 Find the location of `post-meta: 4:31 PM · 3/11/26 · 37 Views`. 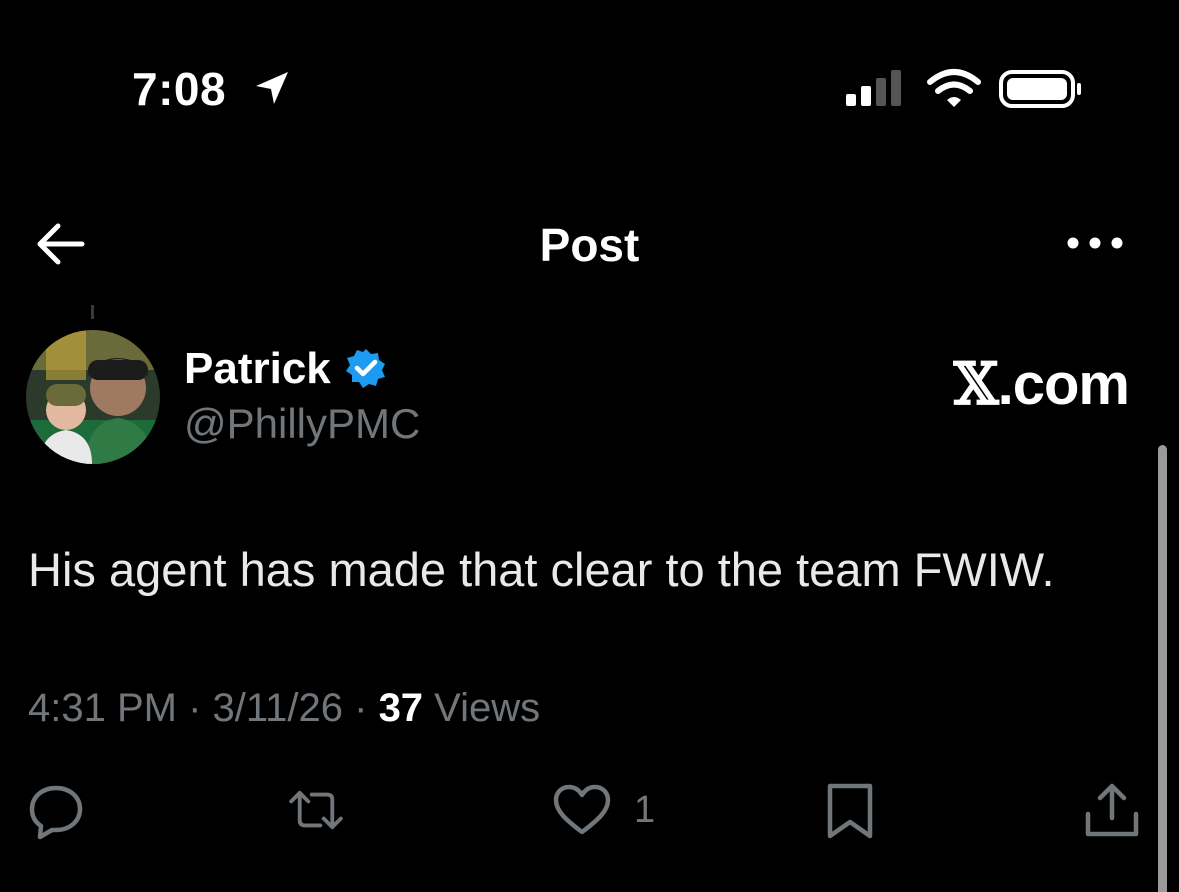

post-meta: 4:31 PM · 3/11/26 · 37 Views is located at coordinates (284, 708).